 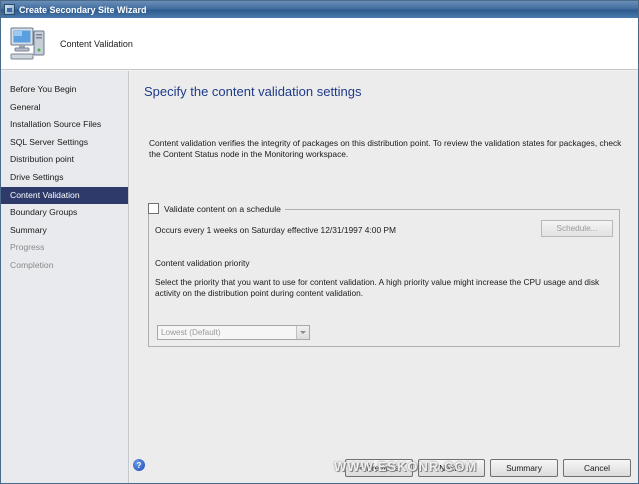 What do you see at coordinates (597, 468) in the screenshot?
I see `cancel-button: Cancel` at bounding box center [597, 468].